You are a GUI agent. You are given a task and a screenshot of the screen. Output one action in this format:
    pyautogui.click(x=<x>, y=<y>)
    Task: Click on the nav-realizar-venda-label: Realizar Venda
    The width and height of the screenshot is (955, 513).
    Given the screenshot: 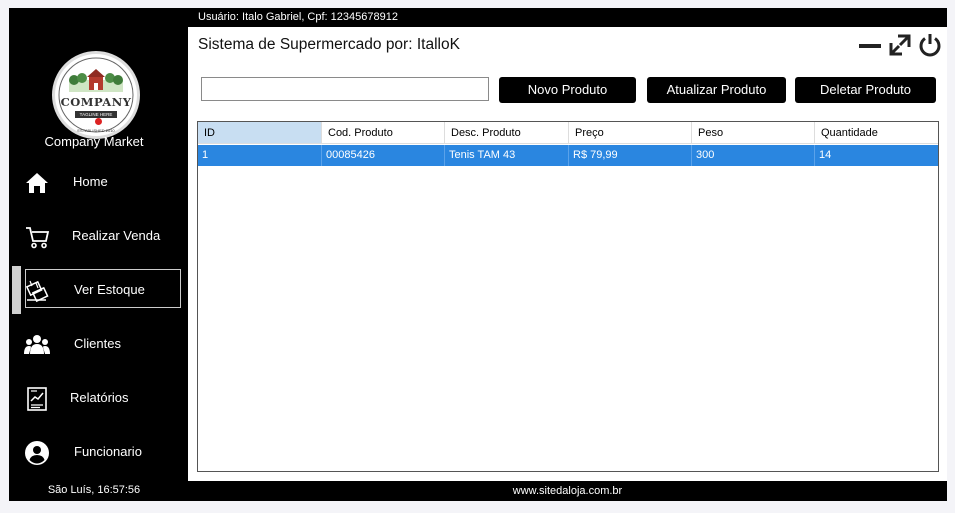 What is the action you would take?
    pyautogui.click(x=116, y=235)
    